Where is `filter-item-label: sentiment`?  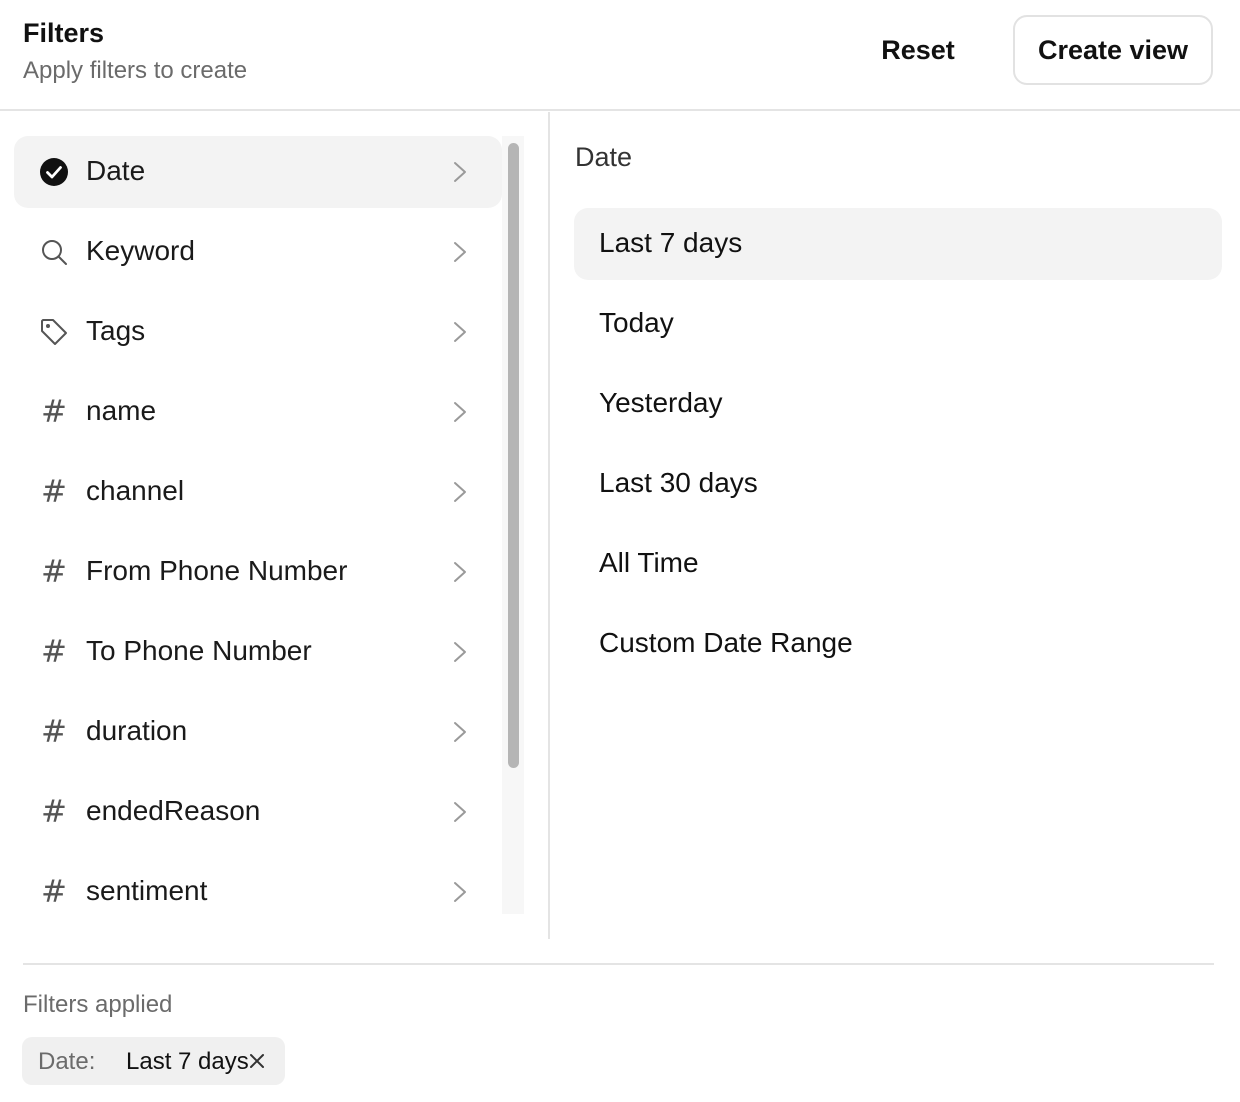 filter-item-label: sentiment is located at coordinates (147, 890).